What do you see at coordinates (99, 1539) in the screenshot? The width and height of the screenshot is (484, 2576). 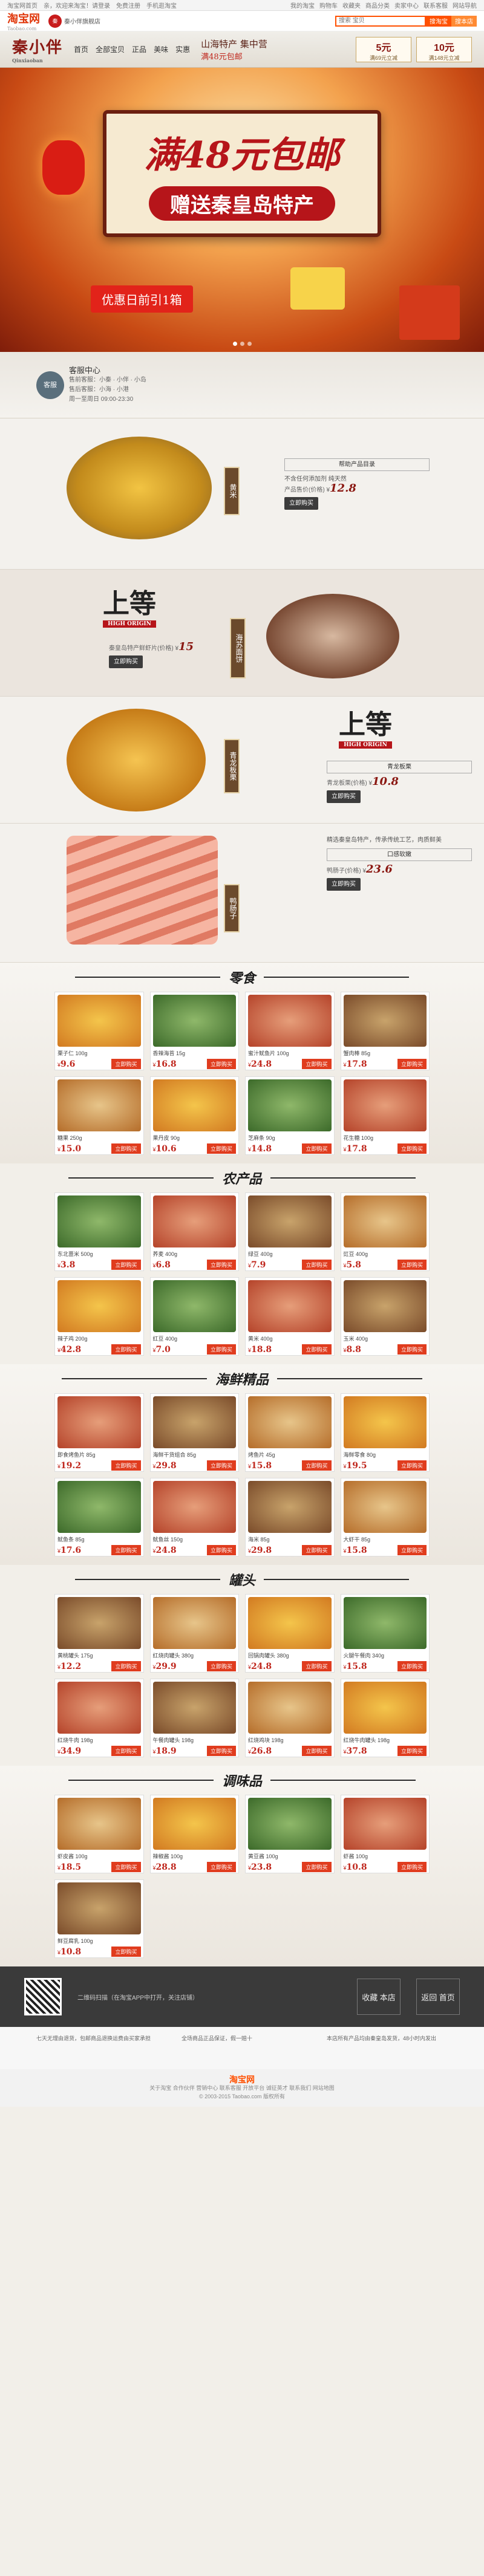 I see `product-name: 鱿鱼条 85g` at bounding box center [99, 1539].